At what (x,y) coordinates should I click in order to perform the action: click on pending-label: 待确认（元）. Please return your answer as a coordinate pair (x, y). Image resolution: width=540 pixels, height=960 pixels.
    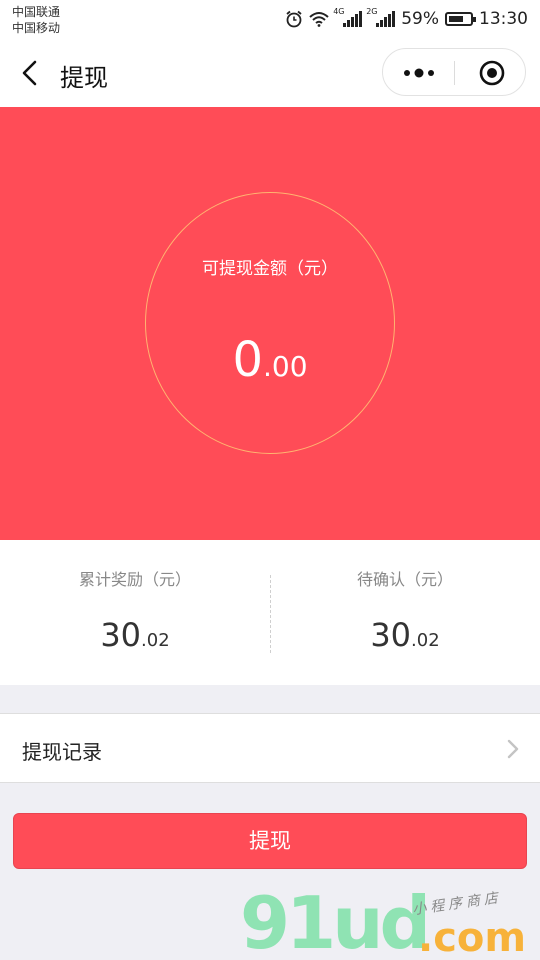
    Looking at the image, I should click on (404, 579).